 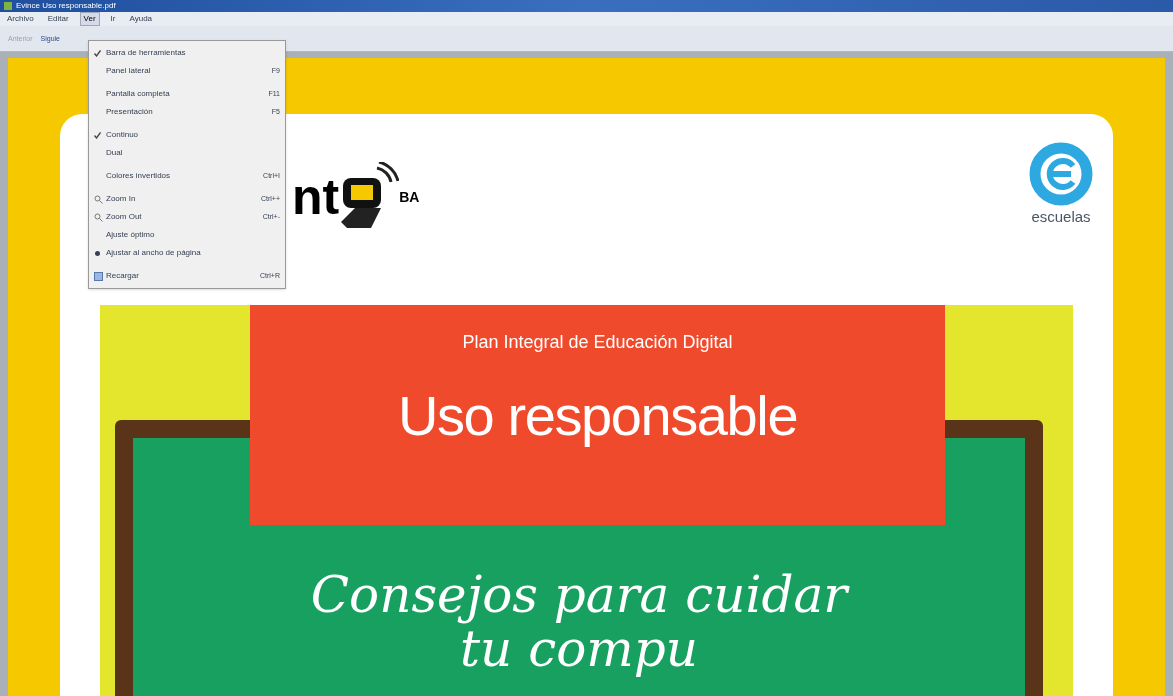 What do you see at coordinates (58, 19) in the screenshot?
I see `menu-title: Editar` at bounding box center [58, 19].